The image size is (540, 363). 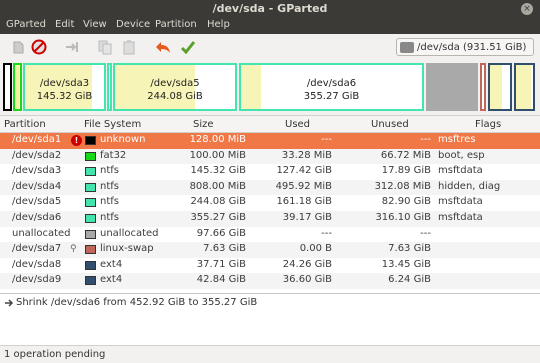 I want to click on cell-unused: 13.45 GiB, so click(x=406, y=264).